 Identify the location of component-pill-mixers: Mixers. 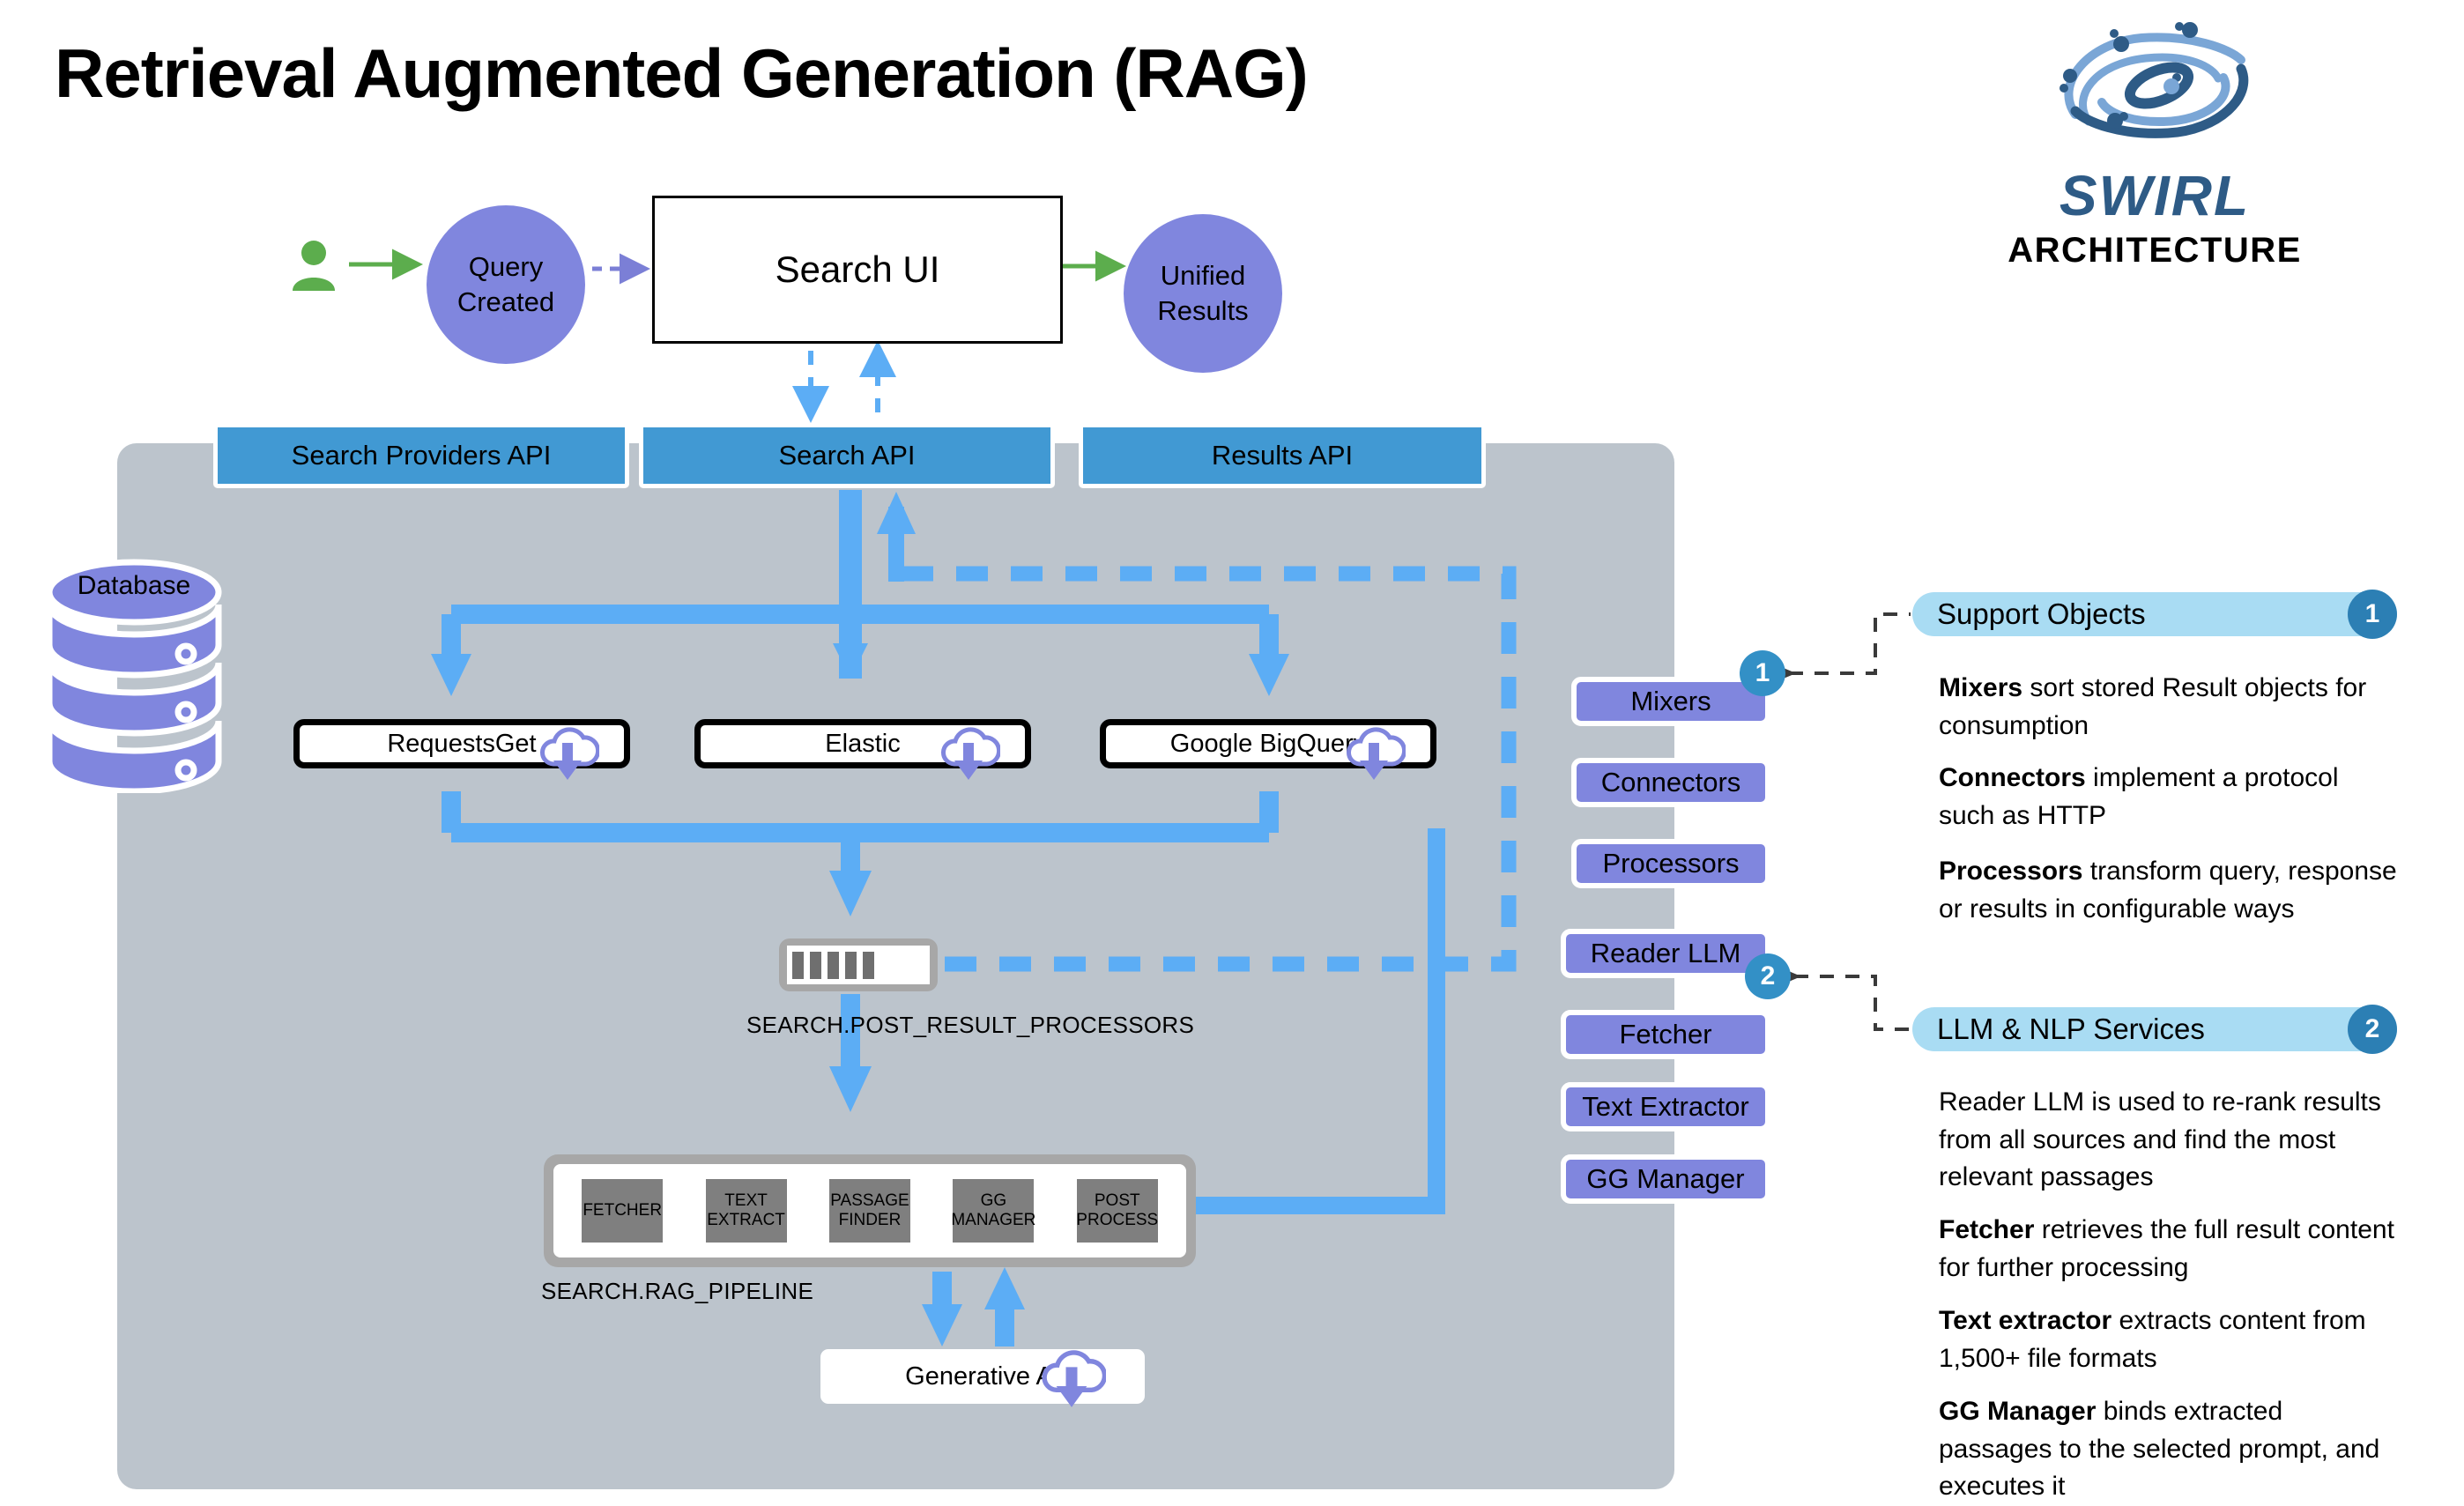
(1666, 698).